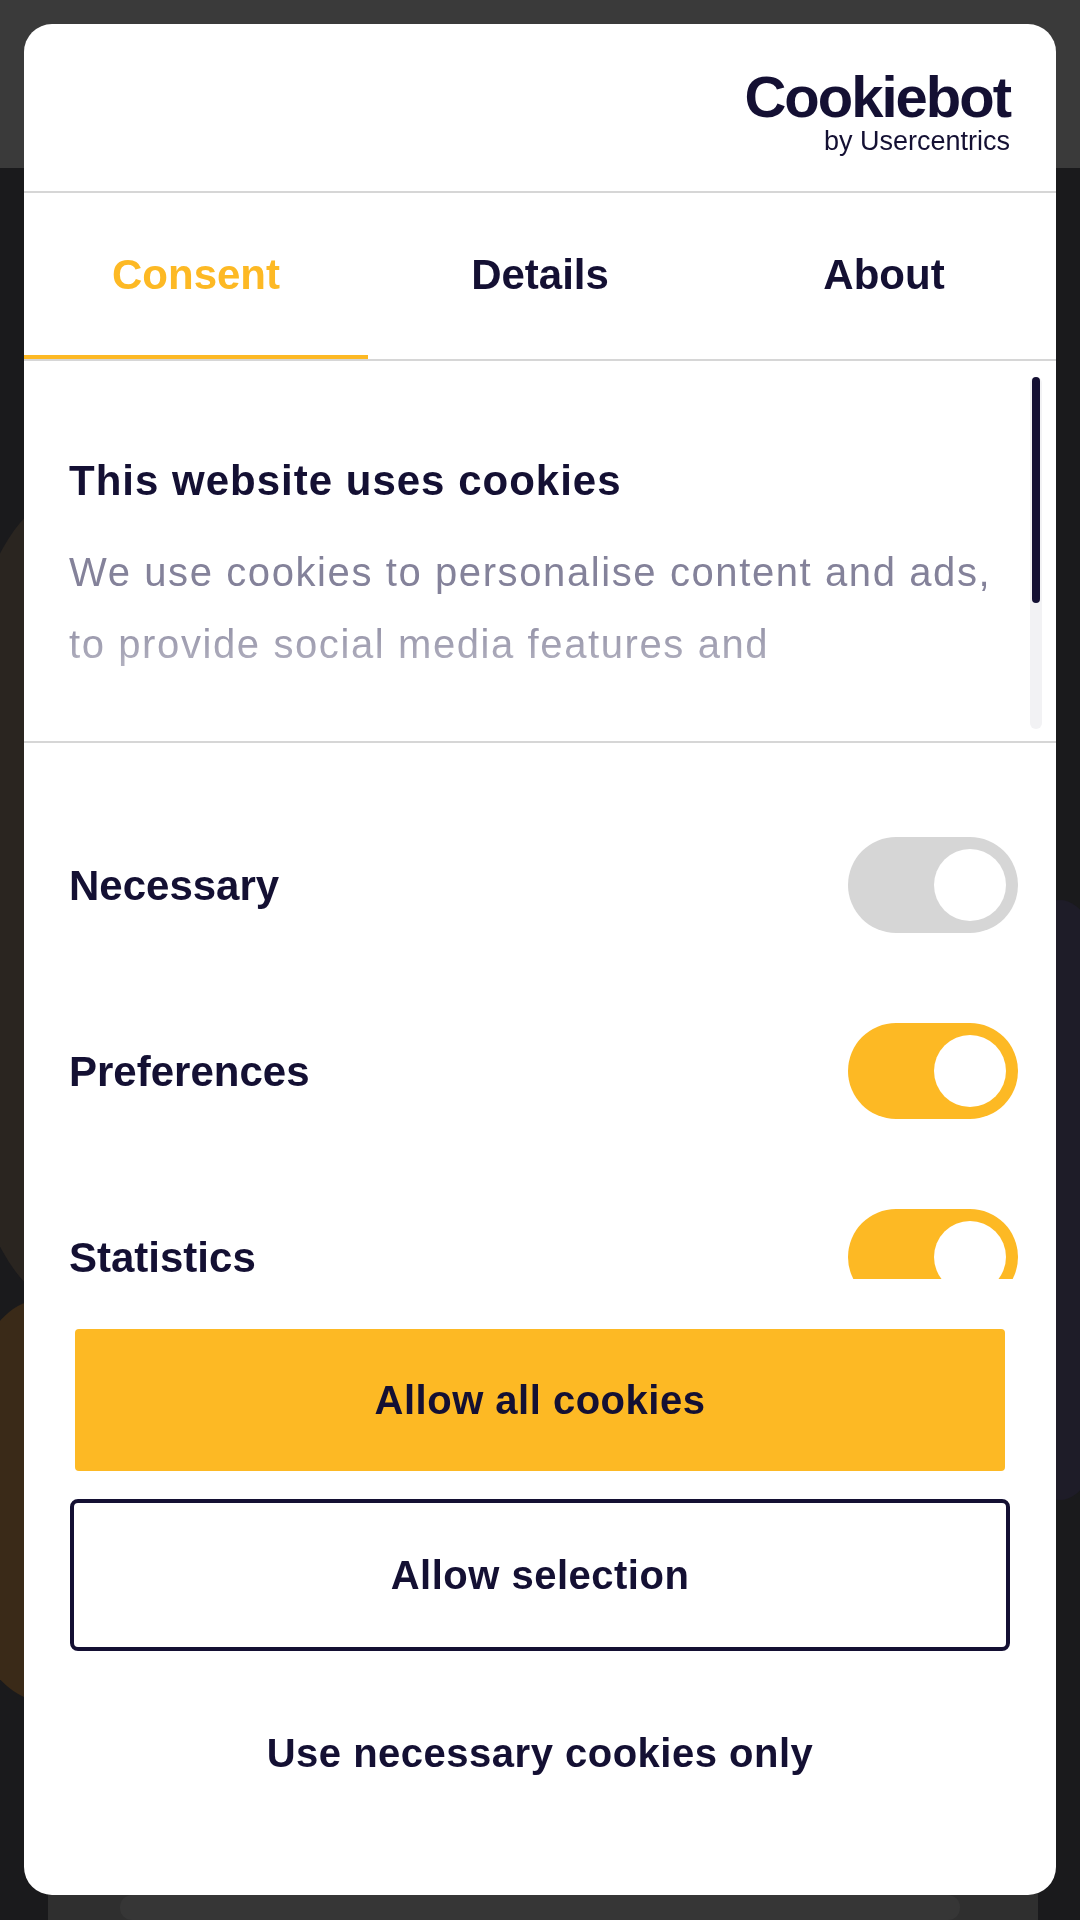  Describe the element at coordinates (884, 276) in the screenshot. I see `tab: About` at that location.